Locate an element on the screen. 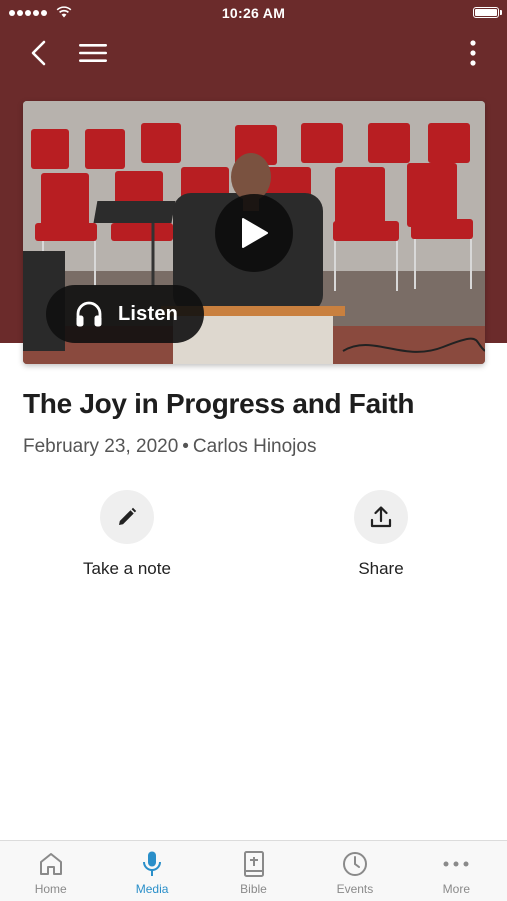 The image size is (507, 901). headphones-icon is located at coordinates (89, 314).